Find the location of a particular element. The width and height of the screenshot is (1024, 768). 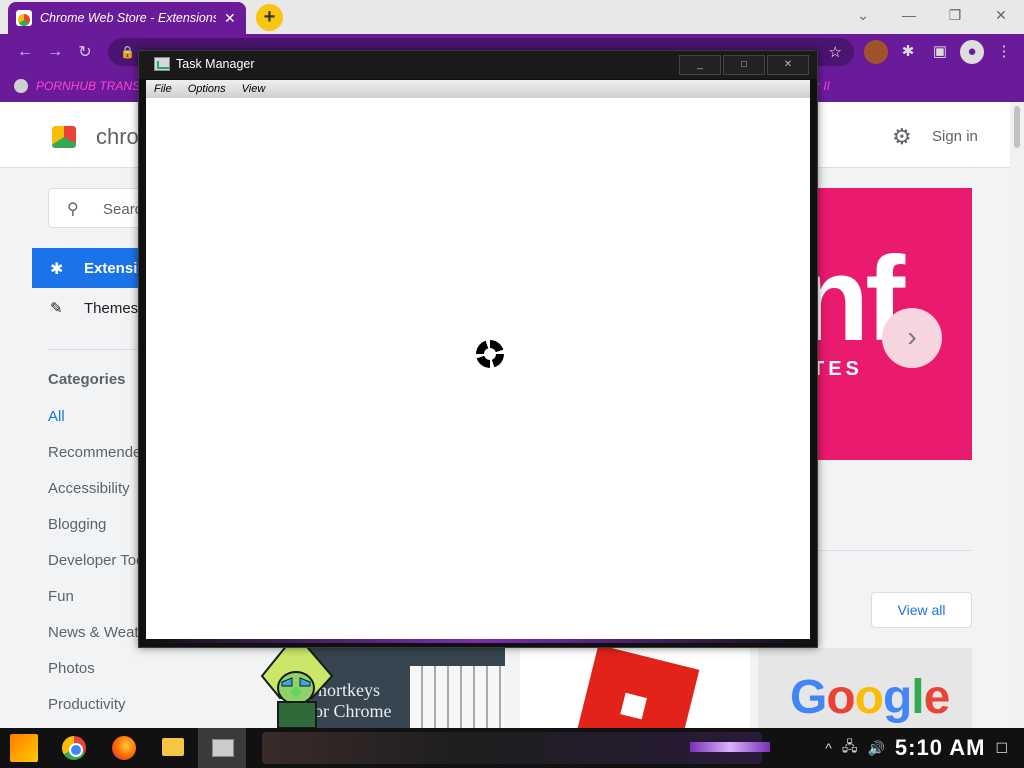

menu-options: Options is located at coordinates (207, 89).